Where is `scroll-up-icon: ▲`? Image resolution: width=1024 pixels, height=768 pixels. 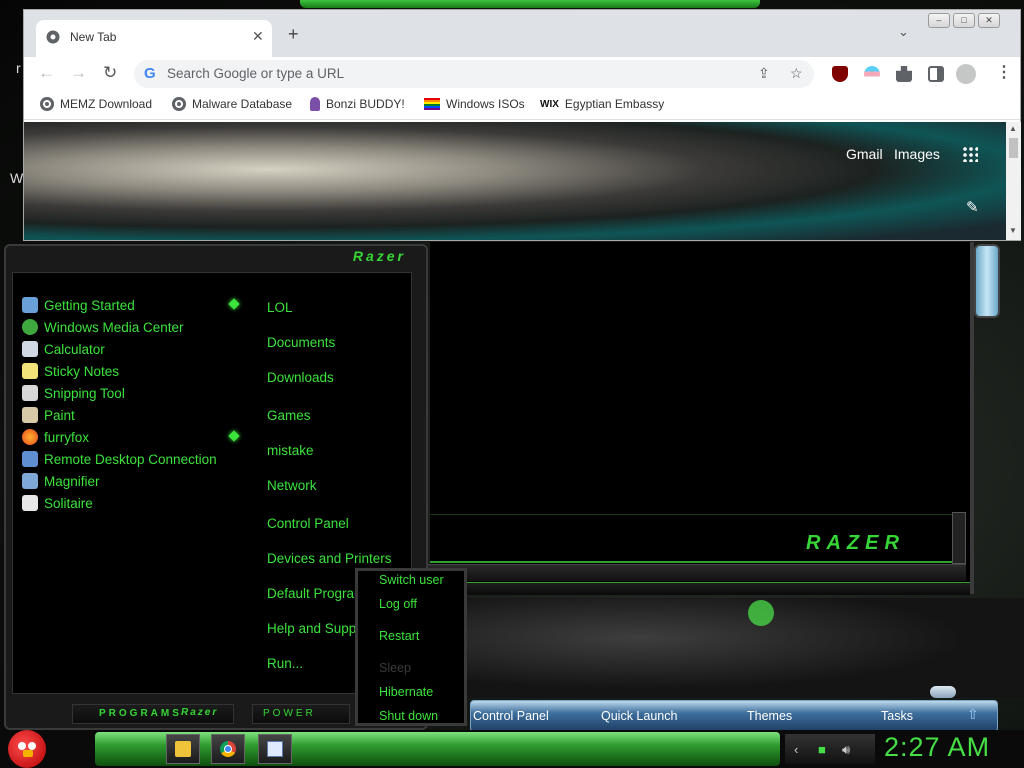 scroll-up-icon: ▲ is located at coordinates (1013, 128).